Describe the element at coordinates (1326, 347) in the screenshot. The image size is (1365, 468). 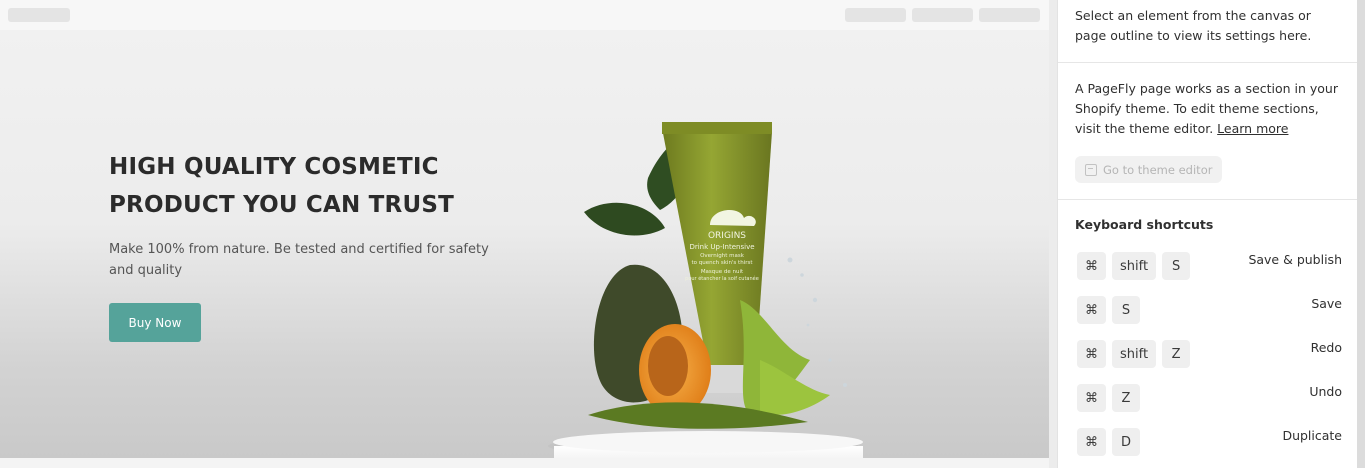
I see `shortcut-label: Redo` at that location.